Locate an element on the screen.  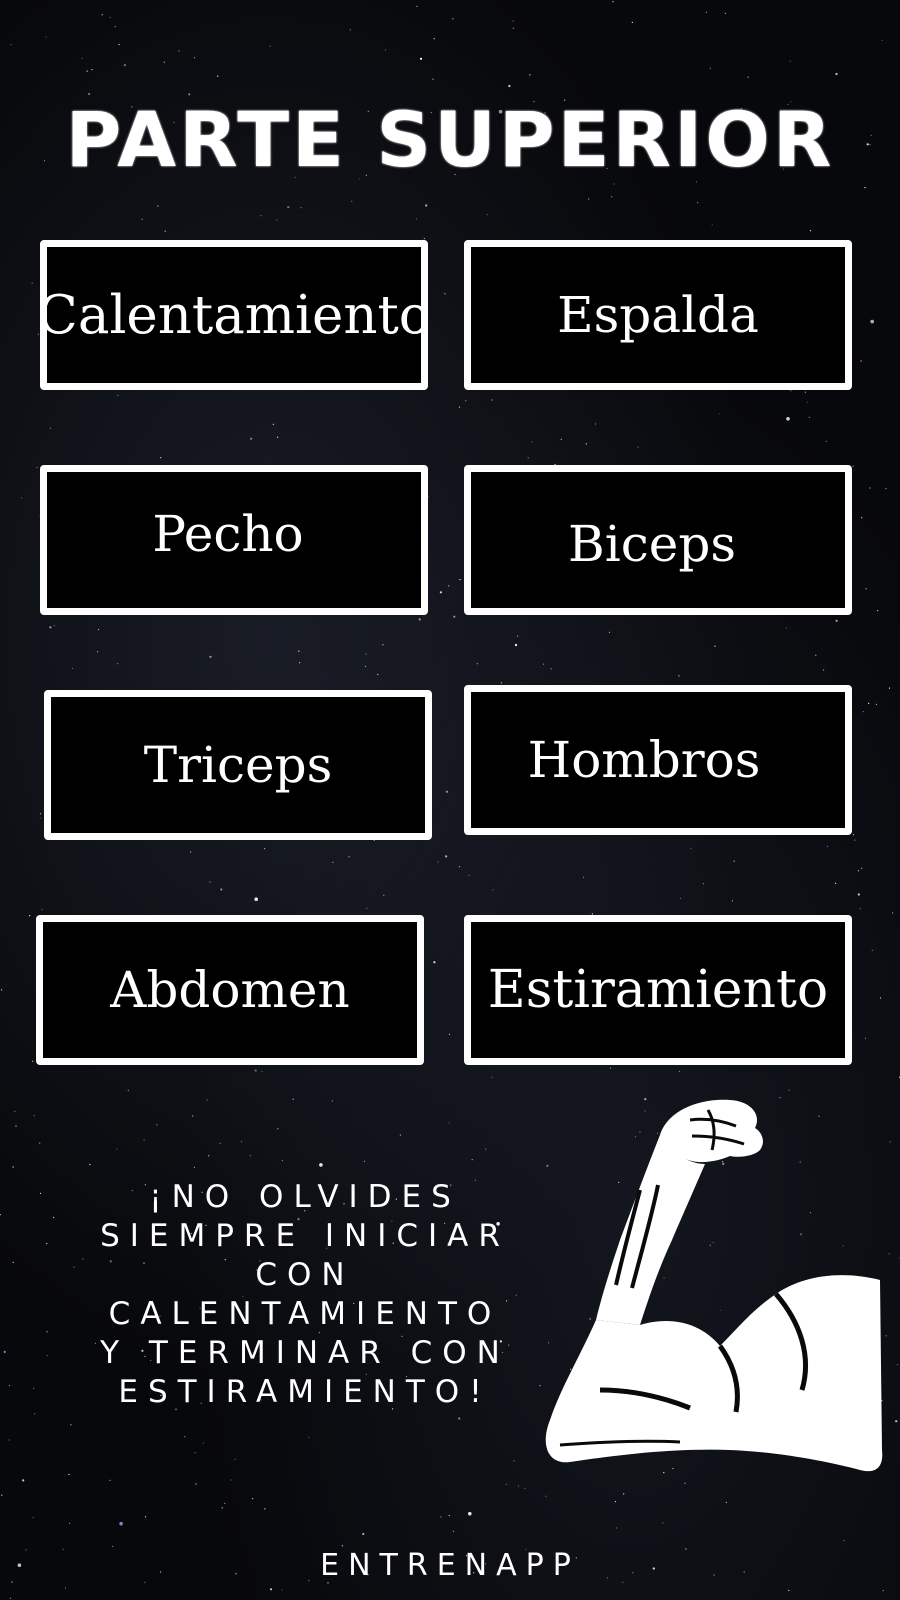
hombros-label: Hombros is located at coordinates (644, 760).